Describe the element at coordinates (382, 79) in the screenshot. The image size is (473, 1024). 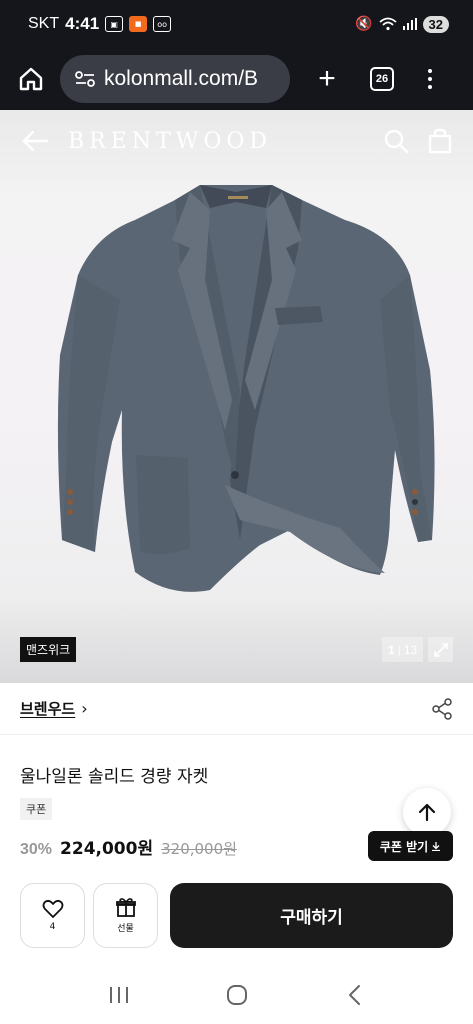
I see `tab-switcher-button: 26` at that location.